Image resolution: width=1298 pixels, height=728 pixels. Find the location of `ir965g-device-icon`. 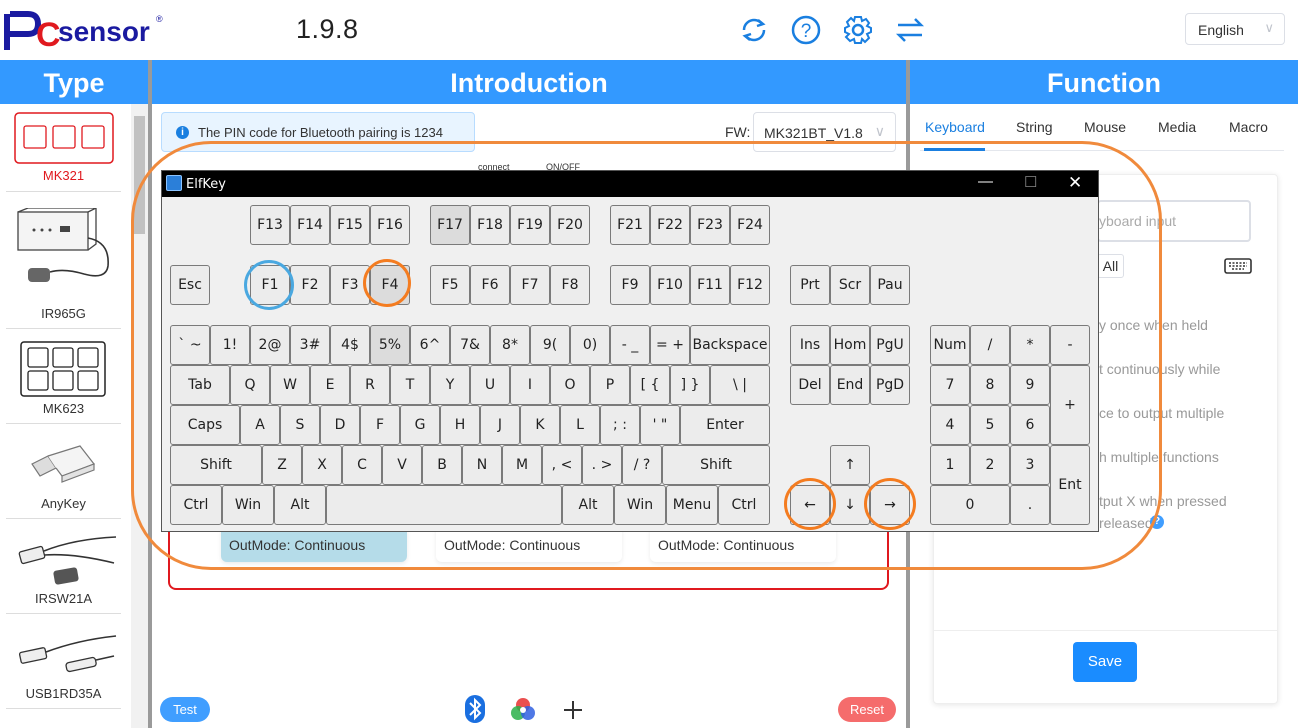

ir965g-device-icon is located at coordinates (63, 245).